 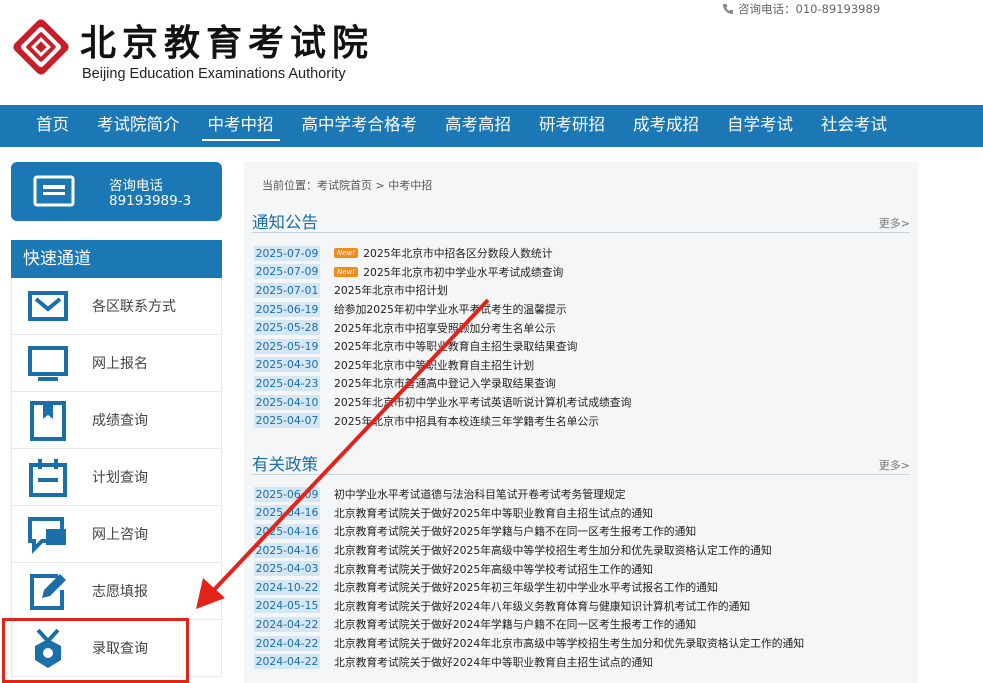 What do you see at coordinates (457, 253) in the screenshot?
I see `news-title-link: 2025年北京市中招各区分数段人数统计` at bounding box center [457, 253].